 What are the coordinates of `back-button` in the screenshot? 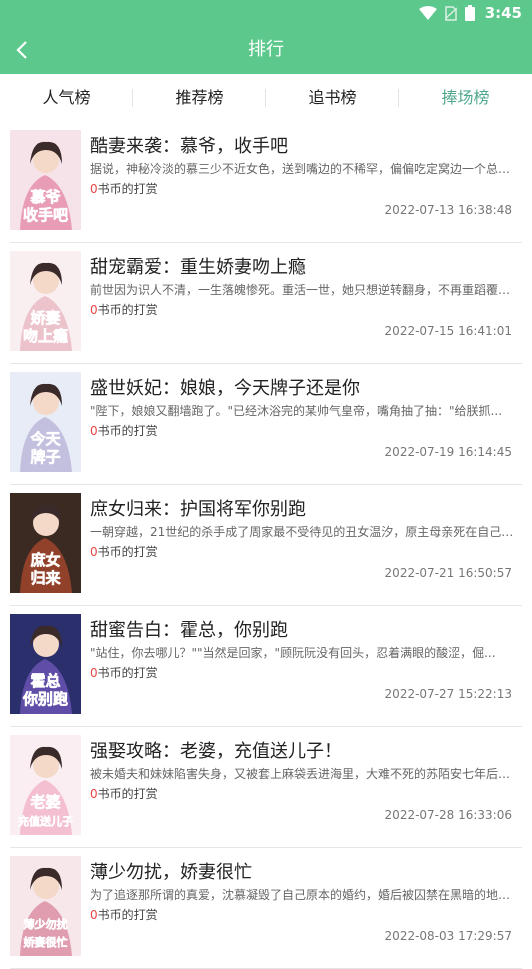 It's located at (22, 50).